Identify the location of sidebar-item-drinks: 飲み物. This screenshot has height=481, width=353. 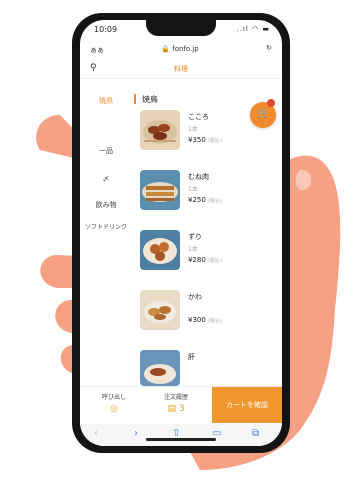
(106, 205).